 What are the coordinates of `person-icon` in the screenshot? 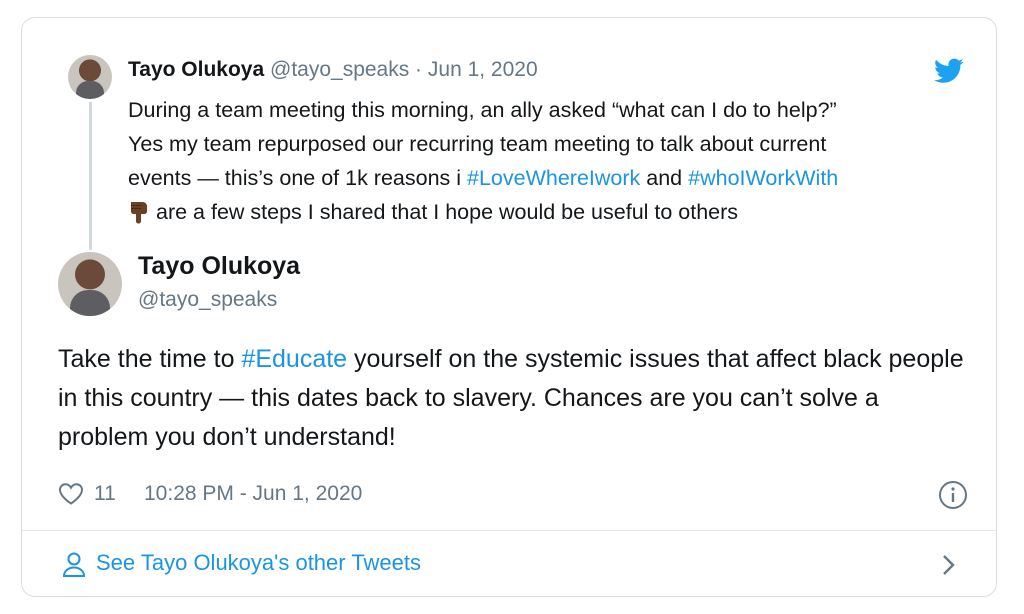 It's located at (74, 564).